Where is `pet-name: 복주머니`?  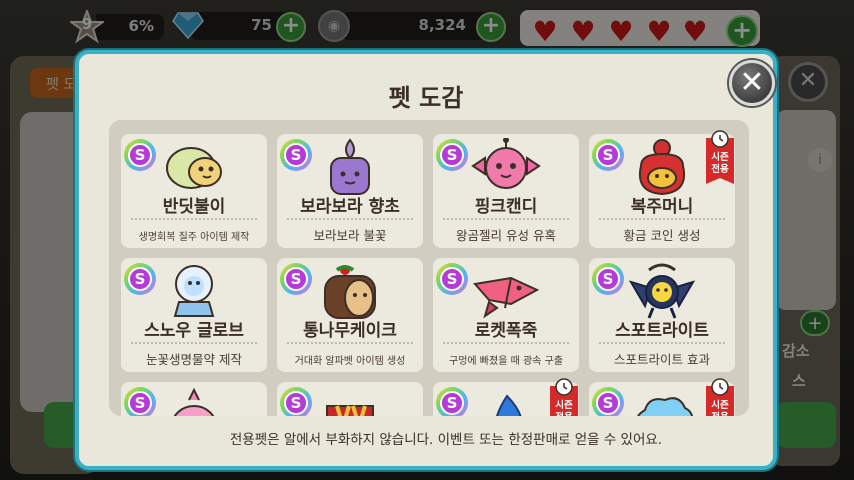 pet-name: 복주머니 is located at coordinates (662, 207).